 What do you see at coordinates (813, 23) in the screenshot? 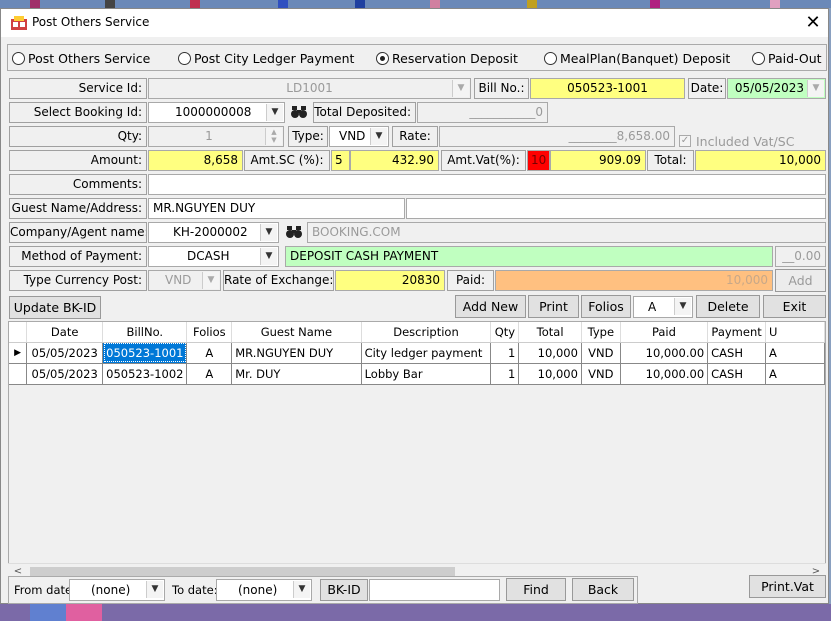
I see `close-icon: ✕` at bounding box center [813, 23].